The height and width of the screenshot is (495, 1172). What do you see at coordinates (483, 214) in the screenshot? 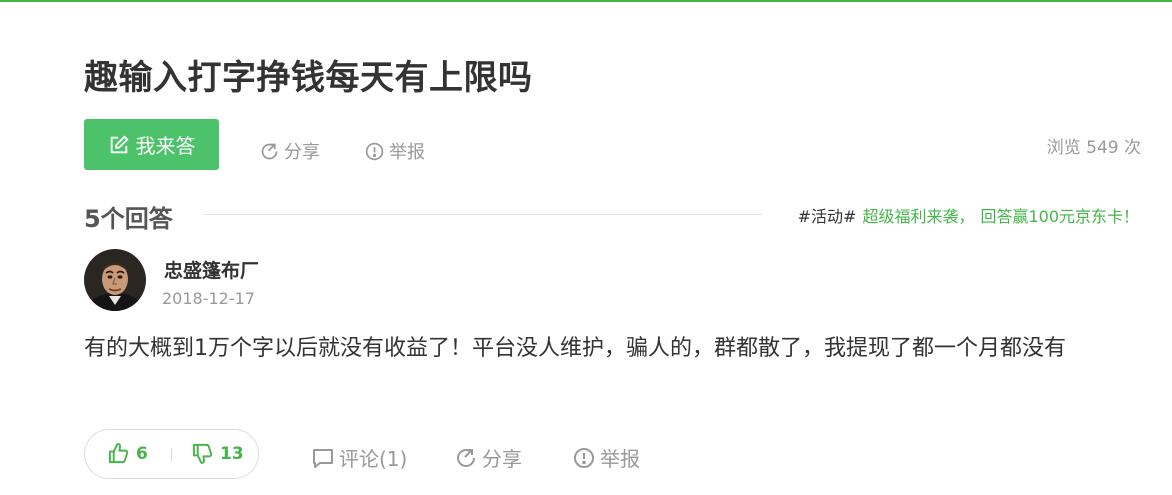
I see `section-divider` at bounding box center [483, 214].